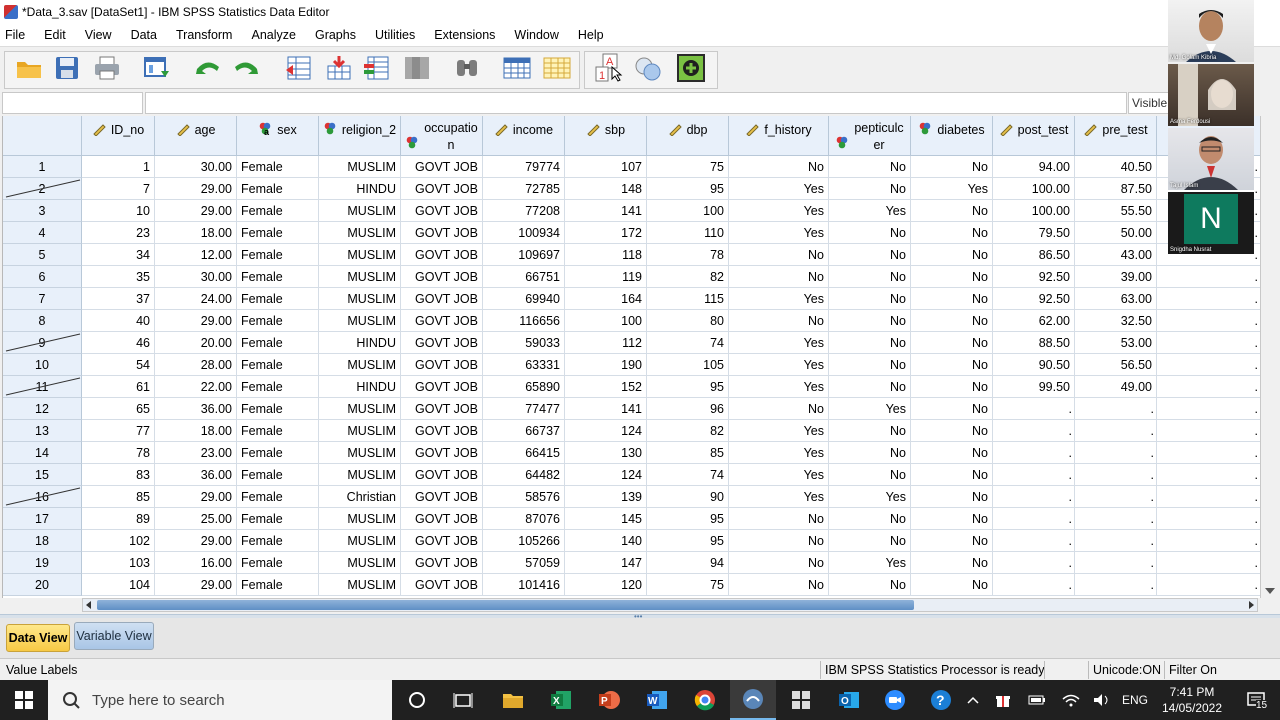 This screenshot has width=1280, height=720. I want to click on horizontal-scroll-thumb, so click(505, 605).